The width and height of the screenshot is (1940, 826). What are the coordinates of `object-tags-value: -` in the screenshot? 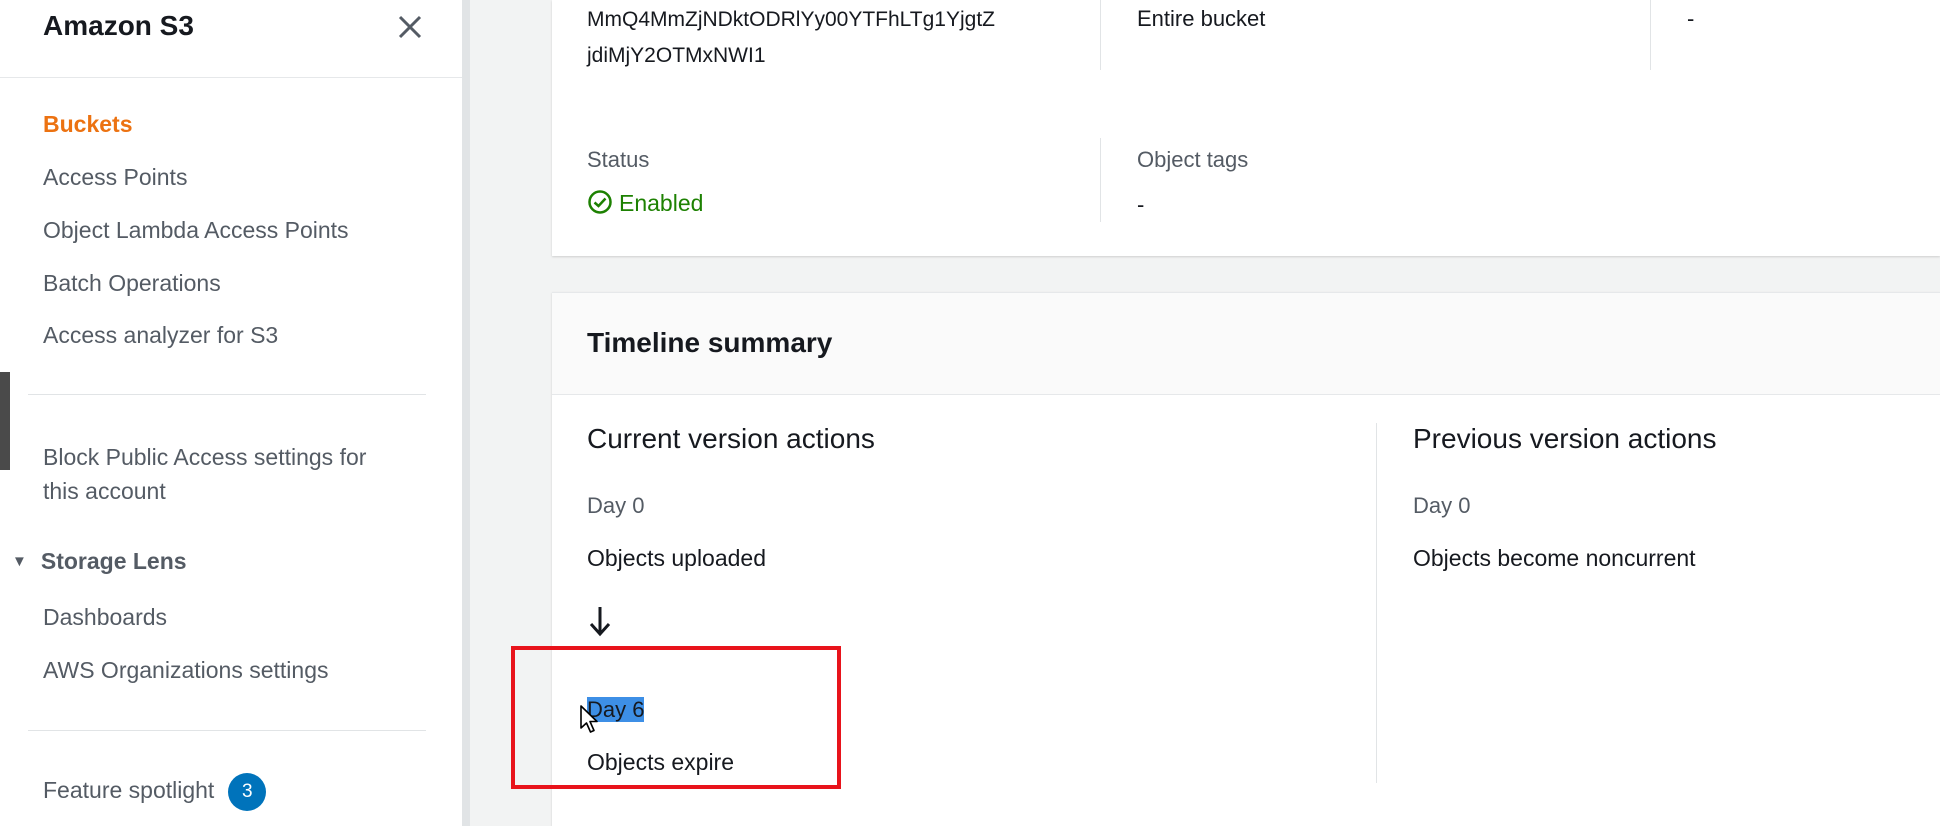 It's located at (1141, 204).